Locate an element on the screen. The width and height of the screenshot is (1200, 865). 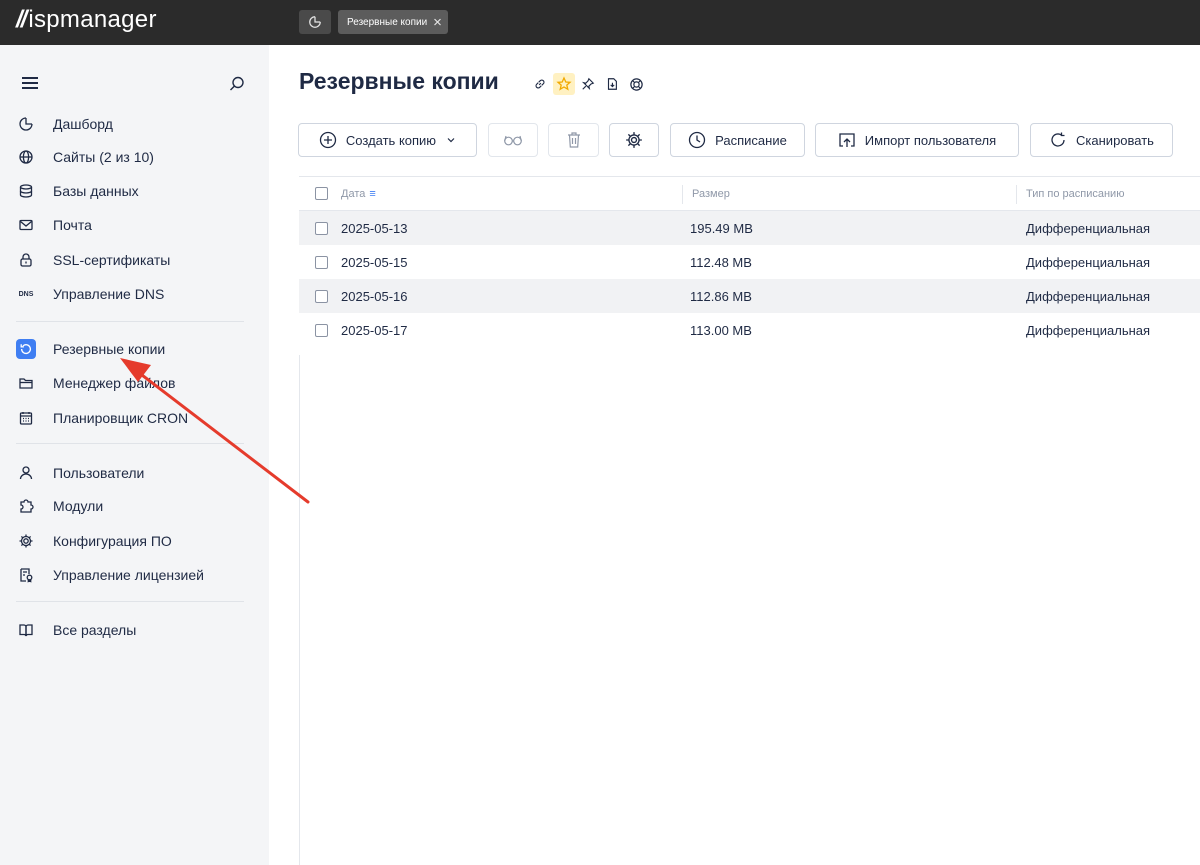
sidebar-item-sites: Сайты (2 из 10) is located at coordinates (85, 157).